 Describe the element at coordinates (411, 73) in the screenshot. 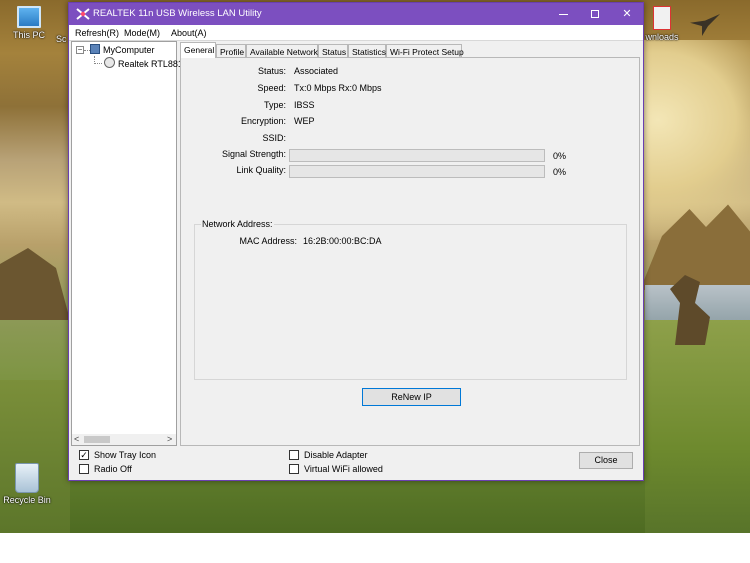

I see `status-row: Status: Associated` at that location.